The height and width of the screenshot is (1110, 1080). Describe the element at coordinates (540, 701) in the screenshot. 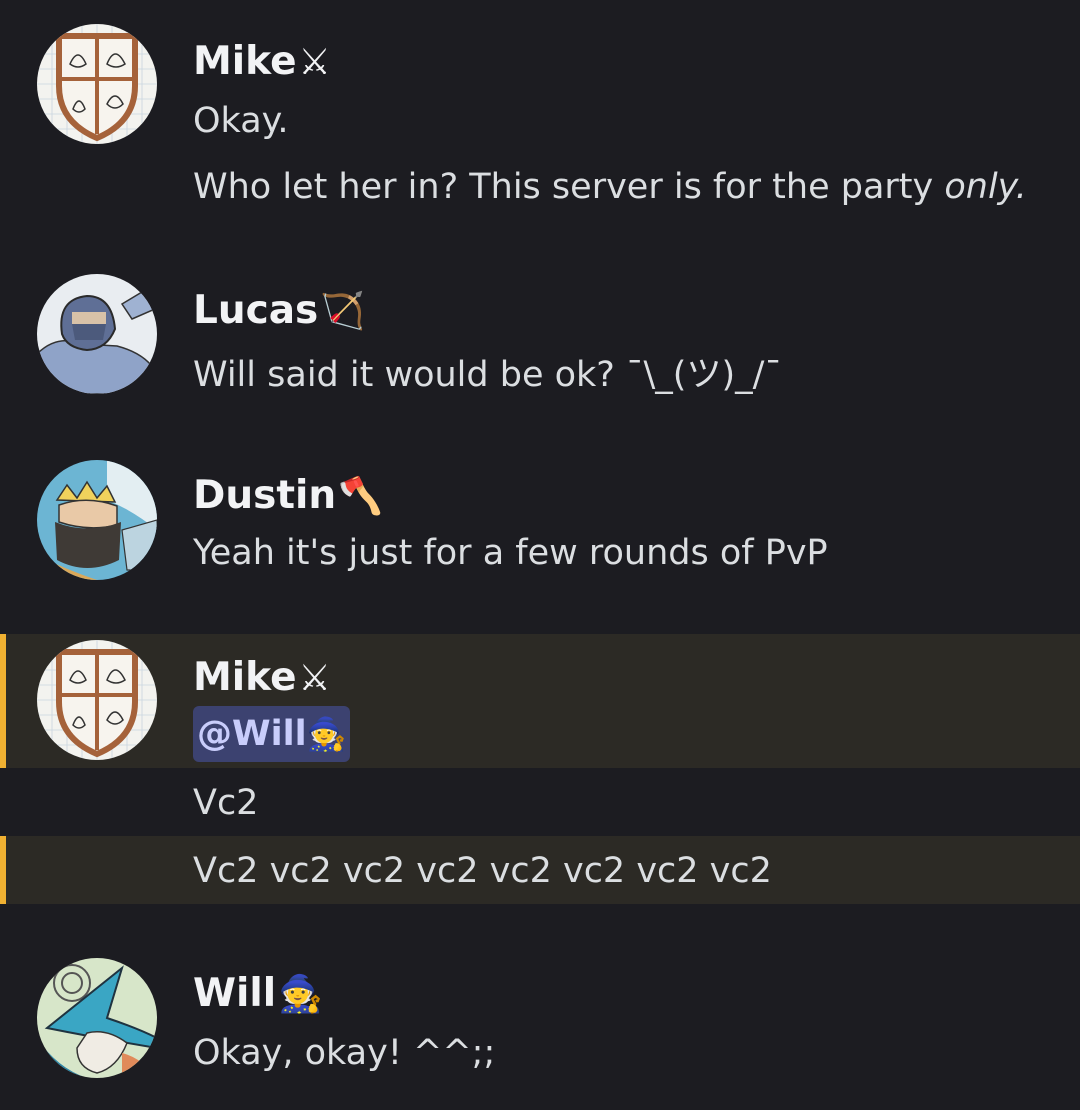

I see `mention-highlight` at that location.